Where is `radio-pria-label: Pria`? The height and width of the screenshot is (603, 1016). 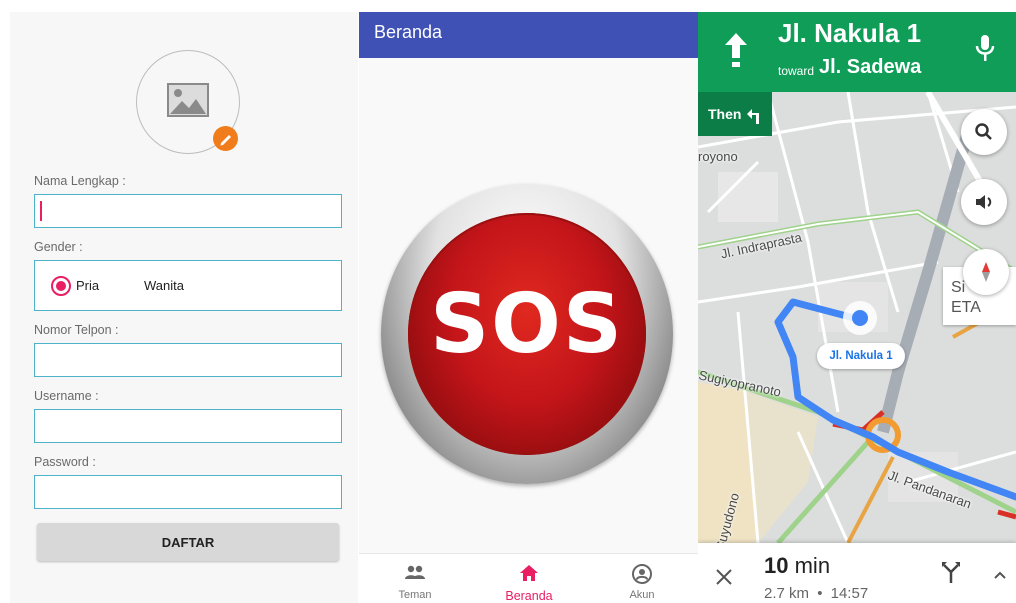
radio-pria-label: Pria is located at coordinates (87, 285).